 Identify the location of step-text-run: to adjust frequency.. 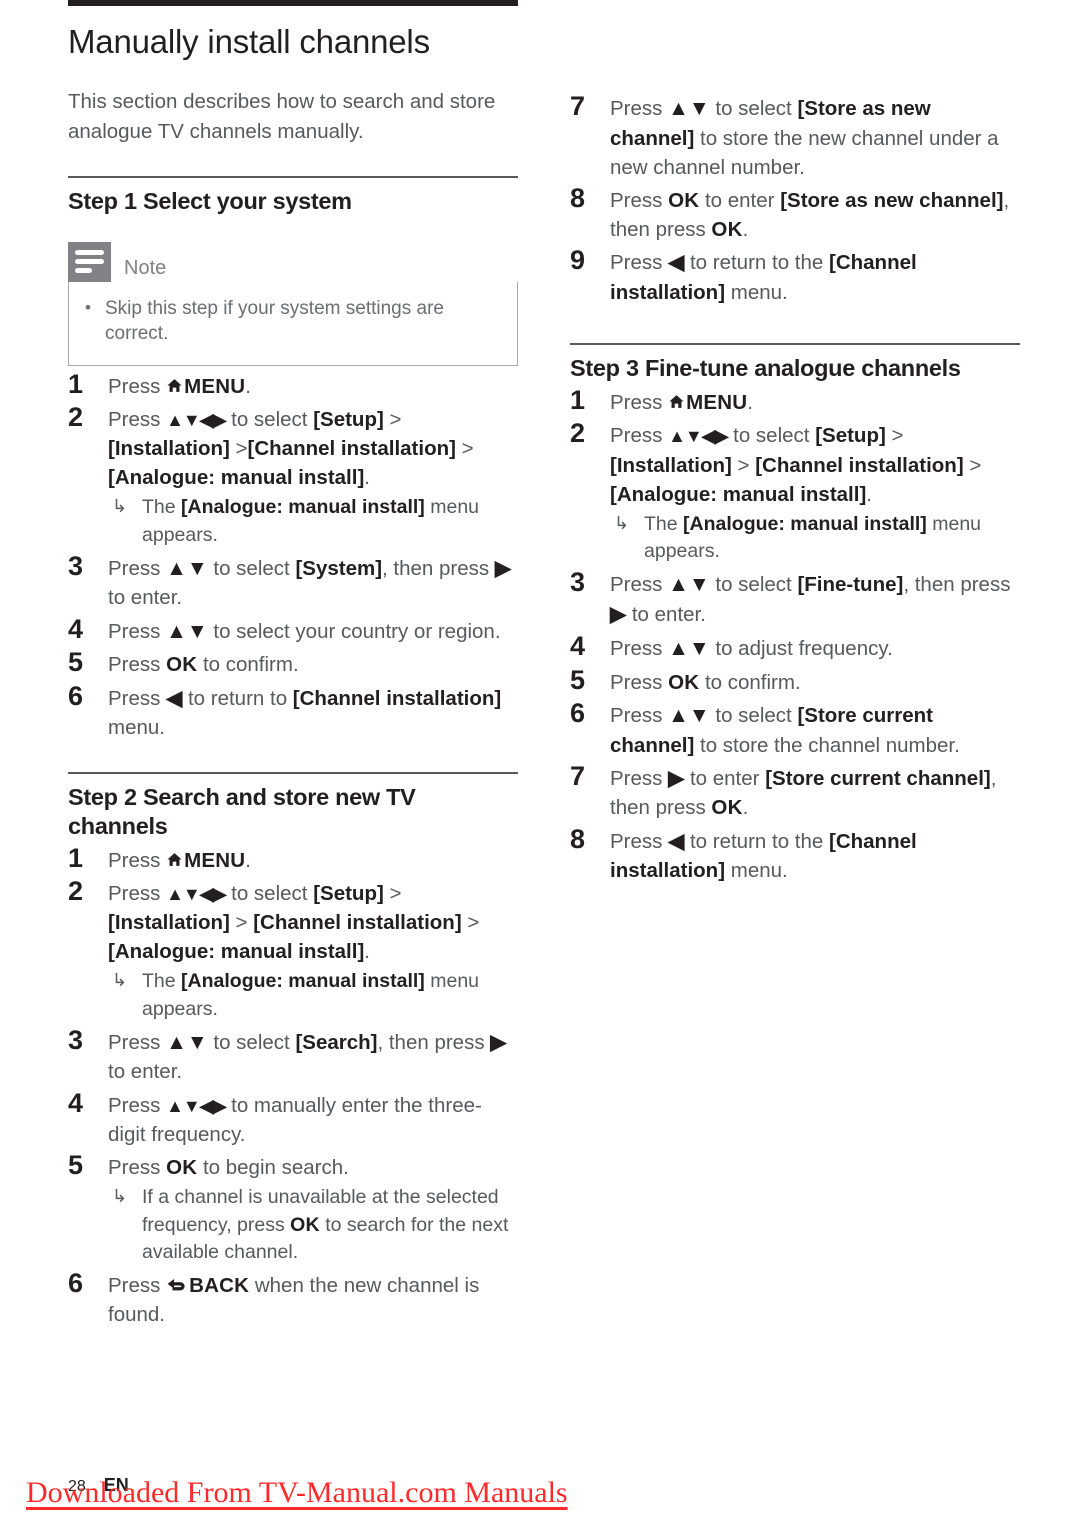
(801, 648).